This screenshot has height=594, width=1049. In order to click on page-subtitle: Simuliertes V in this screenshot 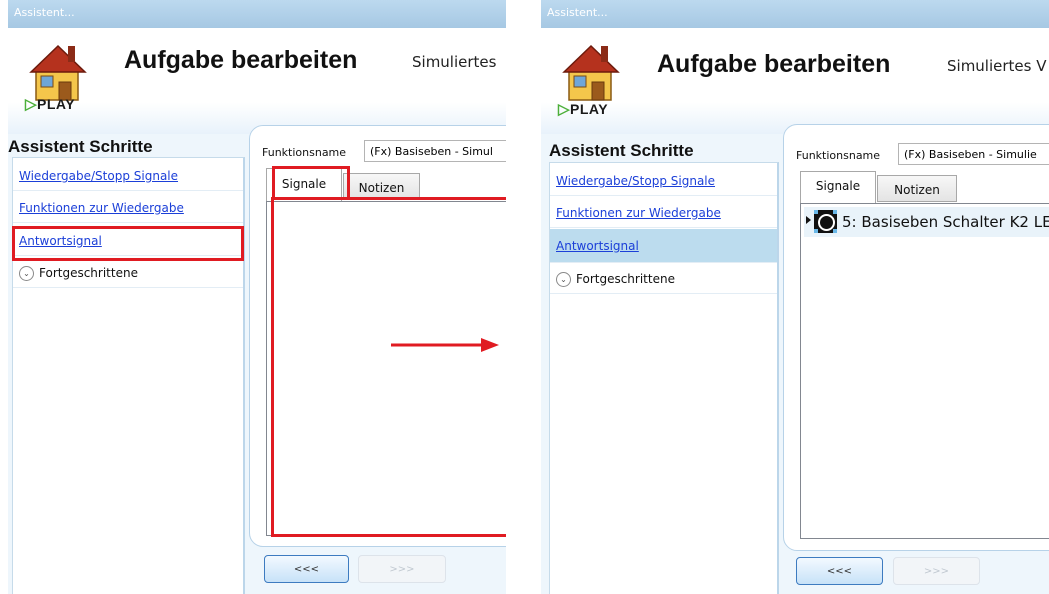, I will do `click(997, 66)`.